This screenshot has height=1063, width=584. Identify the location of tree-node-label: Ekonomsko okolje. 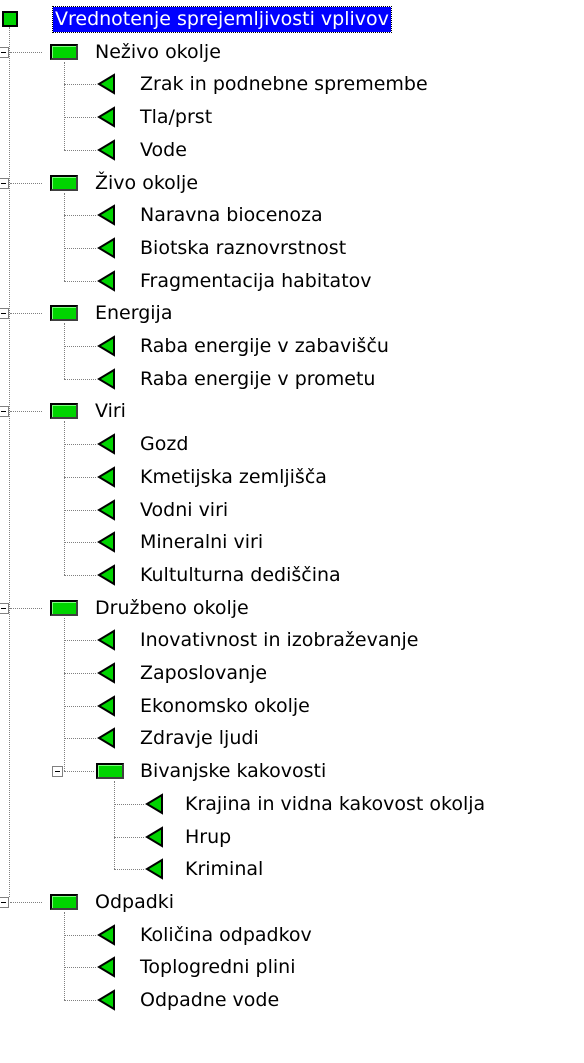
(225, 706).